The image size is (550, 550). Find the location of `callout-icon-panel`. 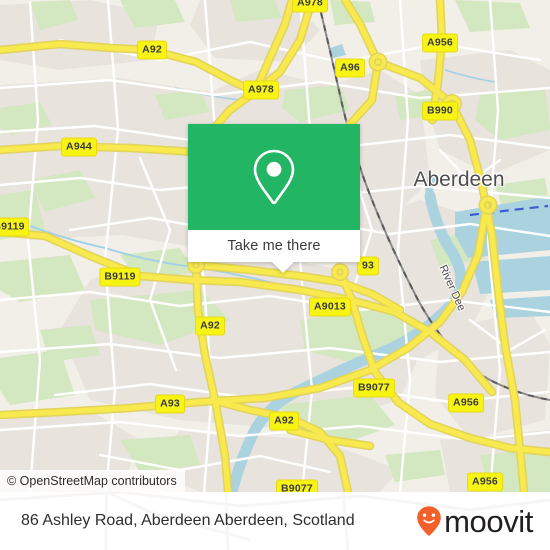

callout-icon-panel is located at coordinates (274, 177).